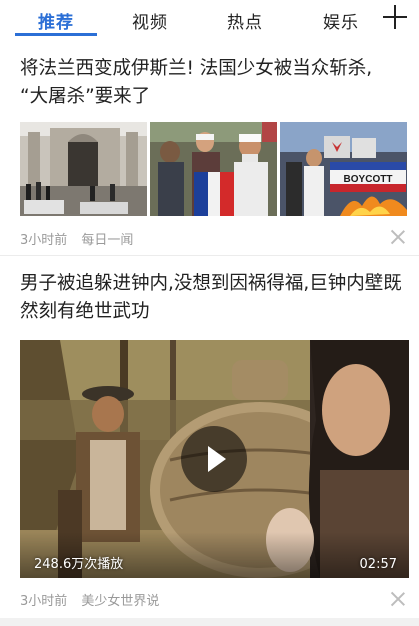 This screenshot has width=419, height=626. What do you see at coordinates (245, 20) in the screenshot?
I see `tab-hot: 热点` at bounding box center [245, 20].